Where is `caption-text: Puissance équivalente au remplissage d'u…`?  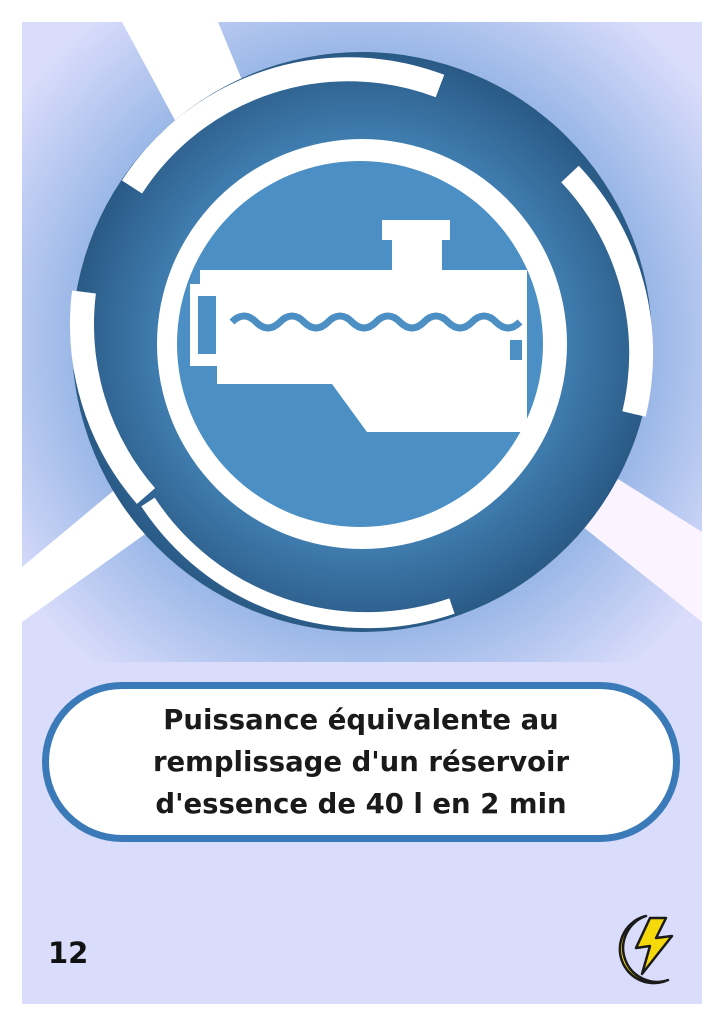 caption-text: Puissance équivalente au remplissage d'u… is located at coordinates (361, 762).